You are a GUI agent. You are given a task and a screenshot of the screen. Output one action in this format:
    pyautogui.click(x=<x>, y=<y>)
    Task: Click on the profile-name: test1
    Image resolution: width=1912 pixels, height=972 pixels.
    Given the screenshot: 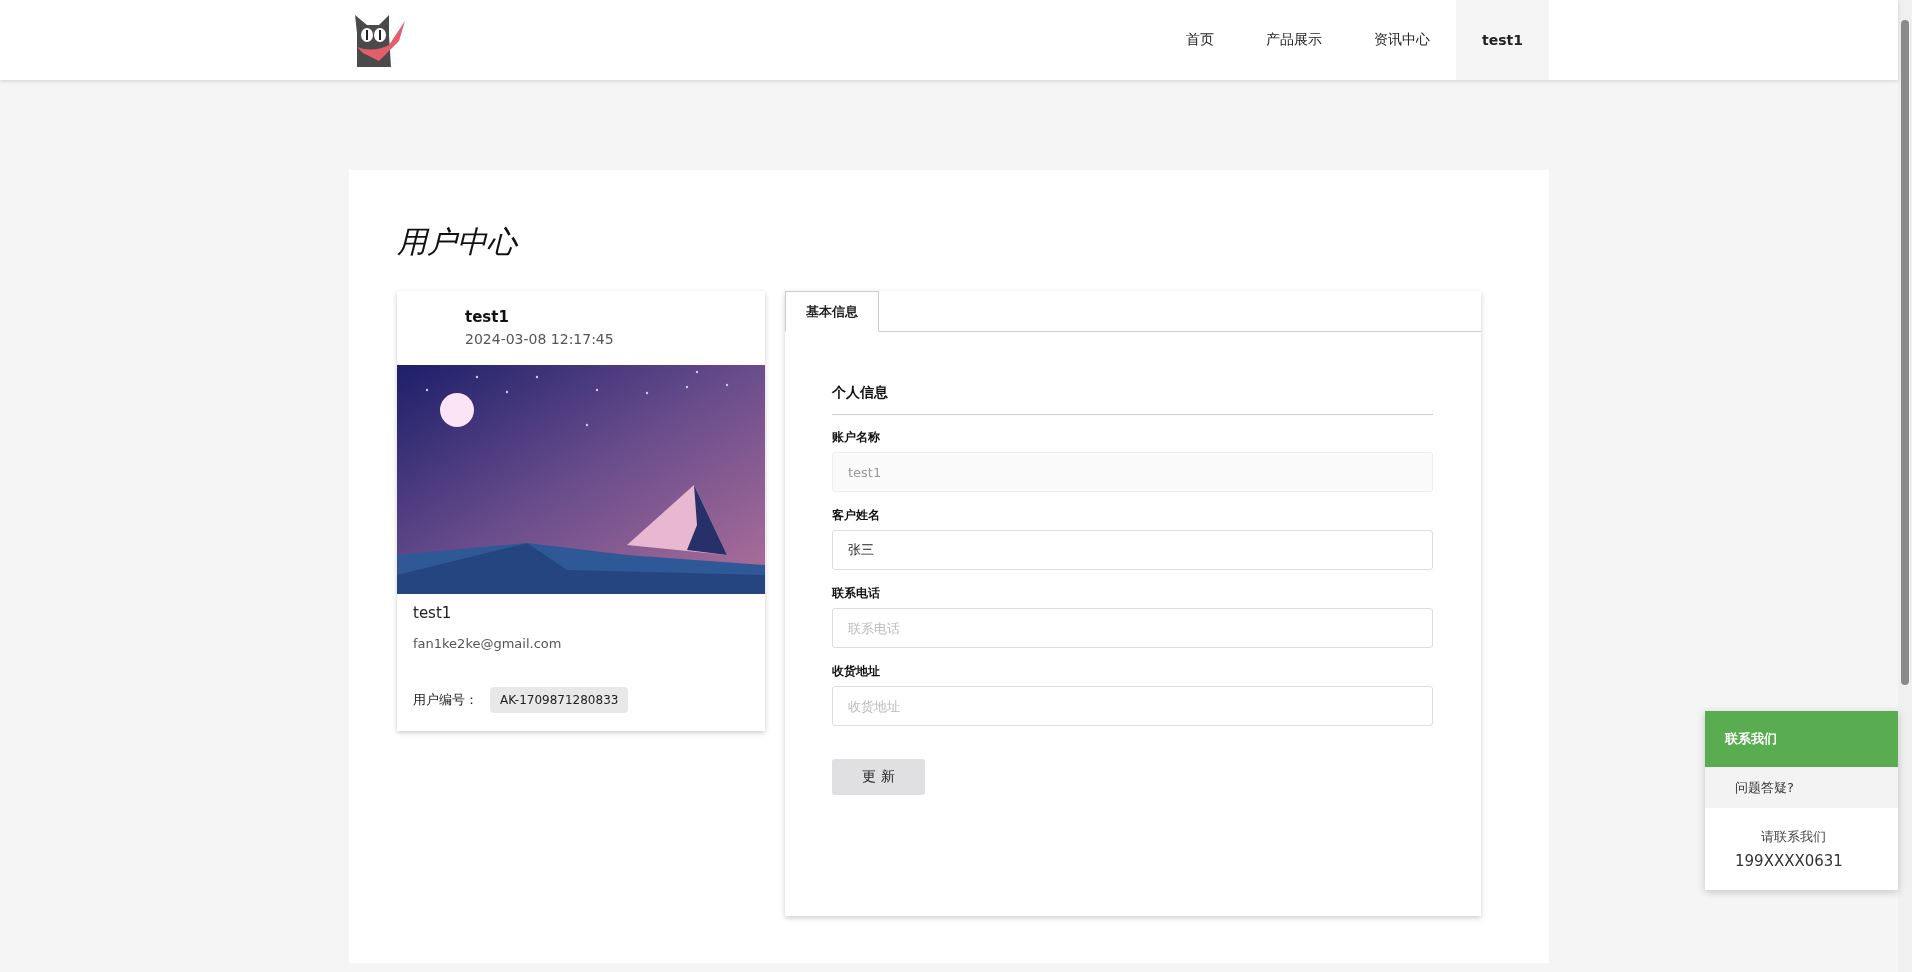 What is the action you would take?
    pyautogui.click(x=433, y=613)
    